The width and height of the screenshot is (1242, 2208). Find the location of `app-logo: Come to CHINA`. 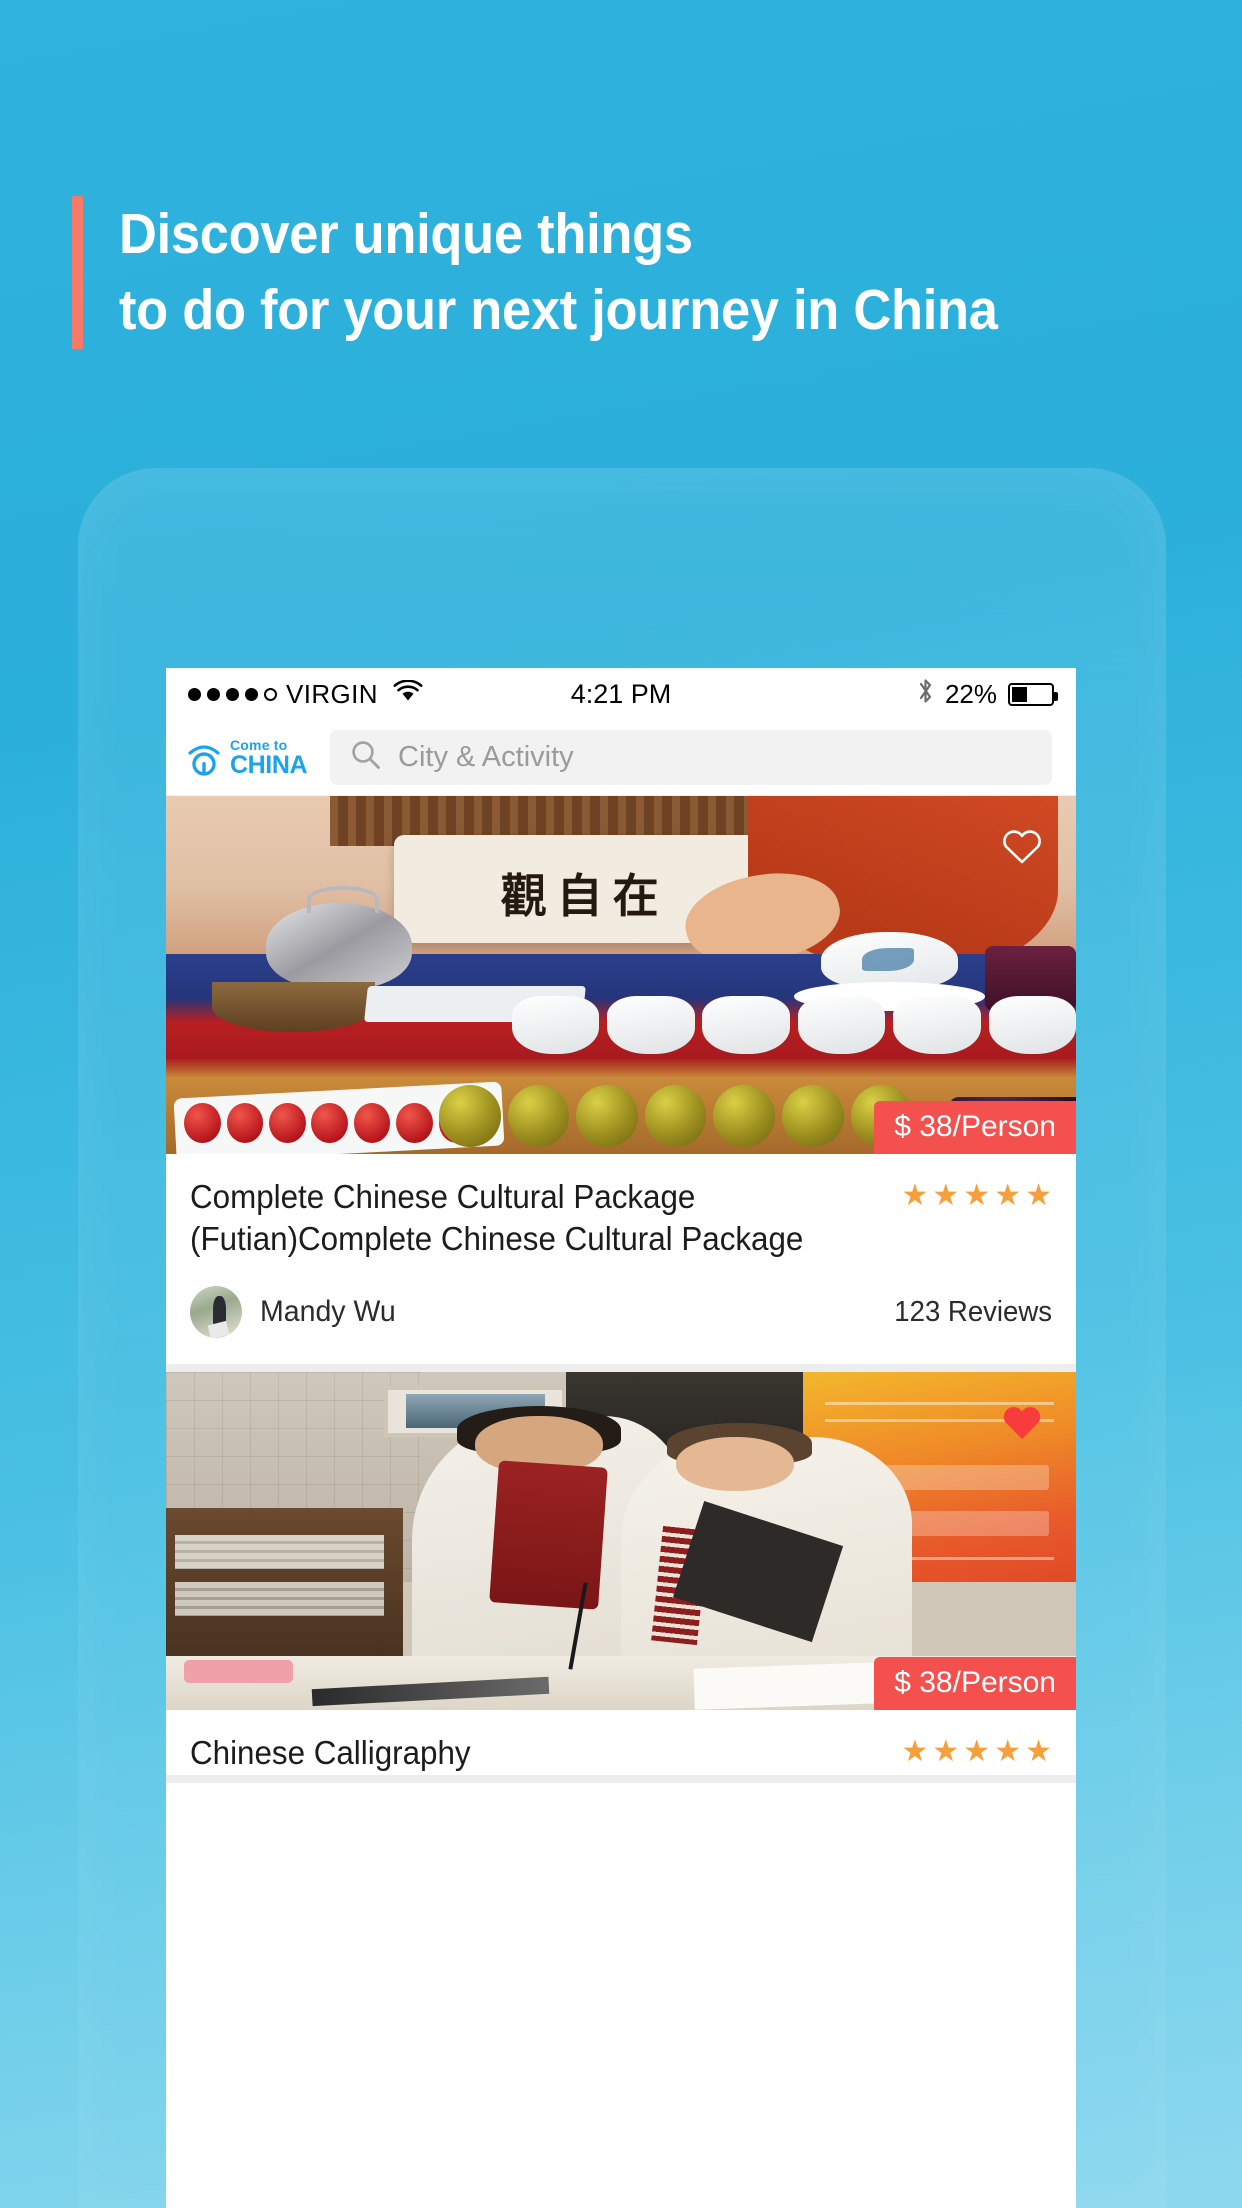

app-logo: Come to CHINA is located at coordinates (249, 758).